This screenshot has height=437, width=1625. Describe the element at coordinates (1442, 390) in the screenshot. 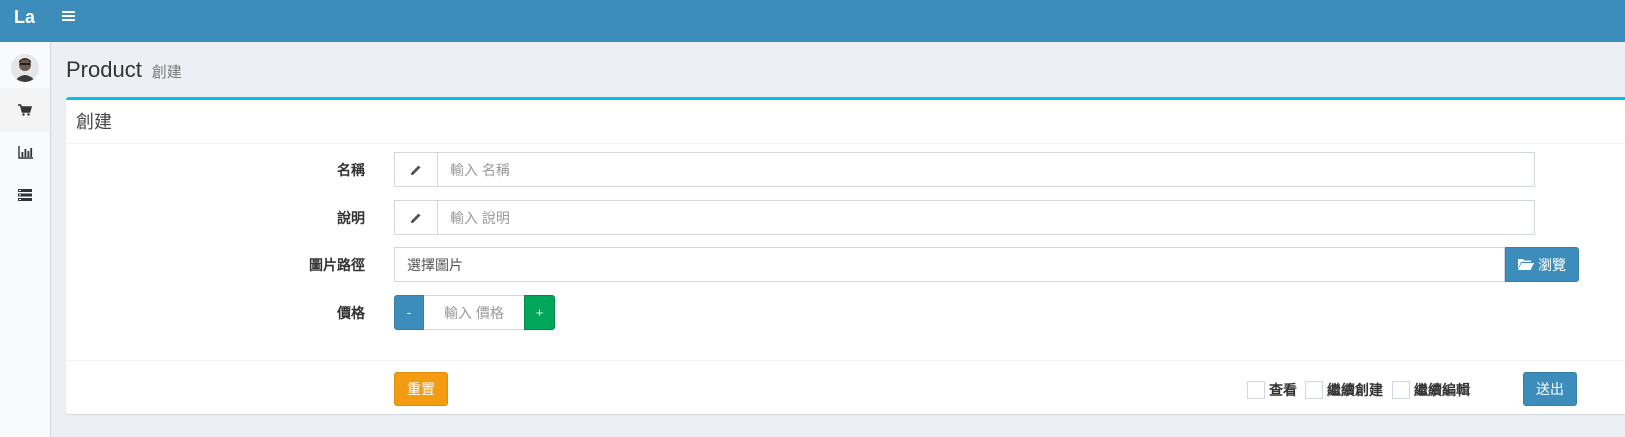

I see `continue-edit-checkbox-label: 繼續編輯` at that location.